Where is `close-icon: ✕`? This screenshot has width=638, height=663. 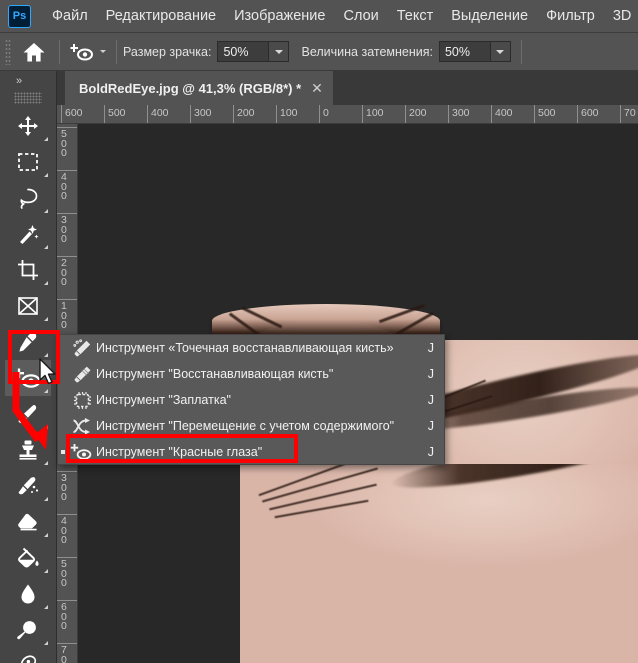
close-icon: ✕ is located at coordinates (317, 88).